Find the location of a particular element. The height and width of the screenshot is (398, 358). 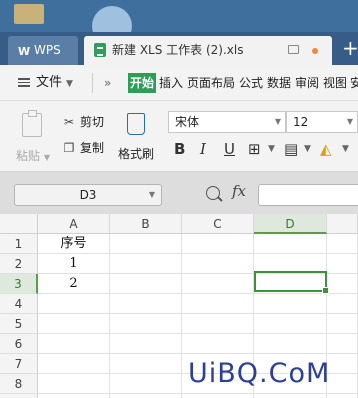

row-header-4: 4 is located at coordinates (19, 304).